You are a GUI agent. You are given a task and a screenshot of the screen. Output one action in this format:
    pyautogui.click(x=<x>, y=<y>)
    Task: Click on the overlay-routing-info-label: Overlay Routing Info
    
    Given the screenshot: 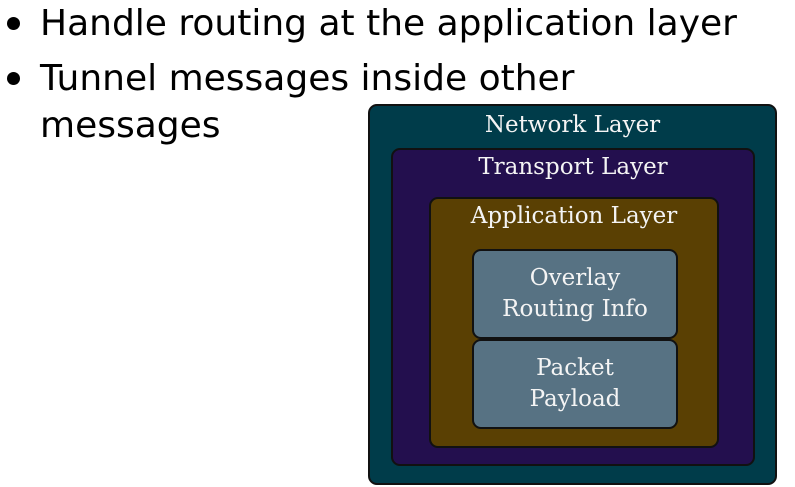 What is the action you would take?
    pyautogui.click(x=575, y=293)
    